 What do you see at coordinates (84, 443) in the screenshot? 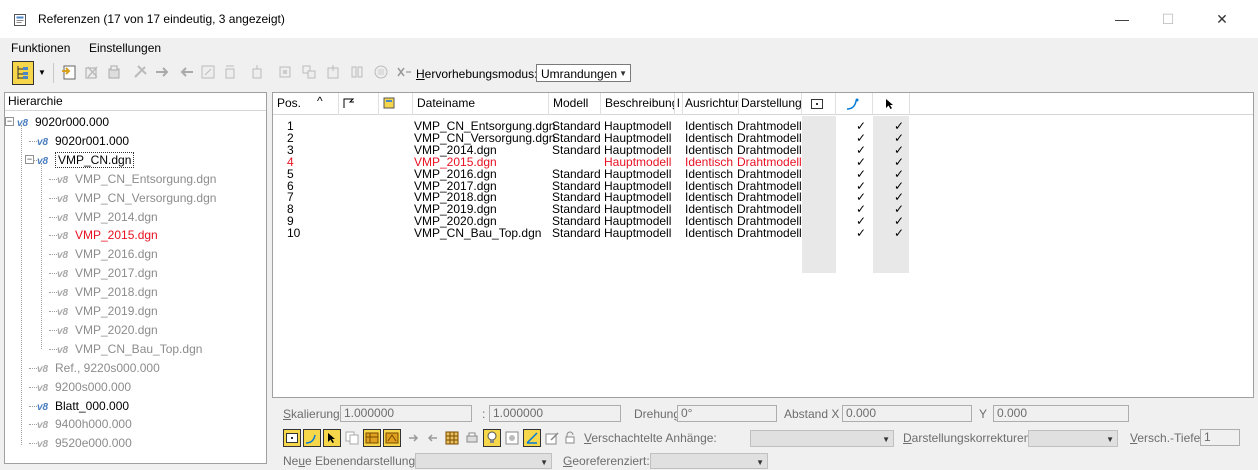
I see `tree-node: v8 9520e000.000` at bounding box center [84, 443].